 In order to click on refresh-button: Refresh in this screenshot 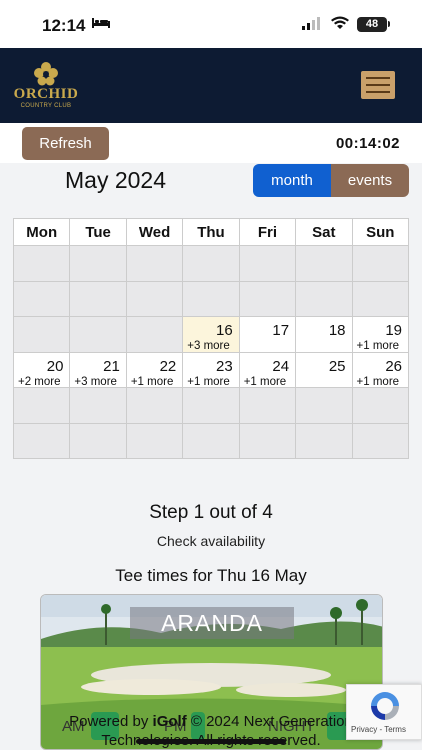, I will do `click(65, 143)`.